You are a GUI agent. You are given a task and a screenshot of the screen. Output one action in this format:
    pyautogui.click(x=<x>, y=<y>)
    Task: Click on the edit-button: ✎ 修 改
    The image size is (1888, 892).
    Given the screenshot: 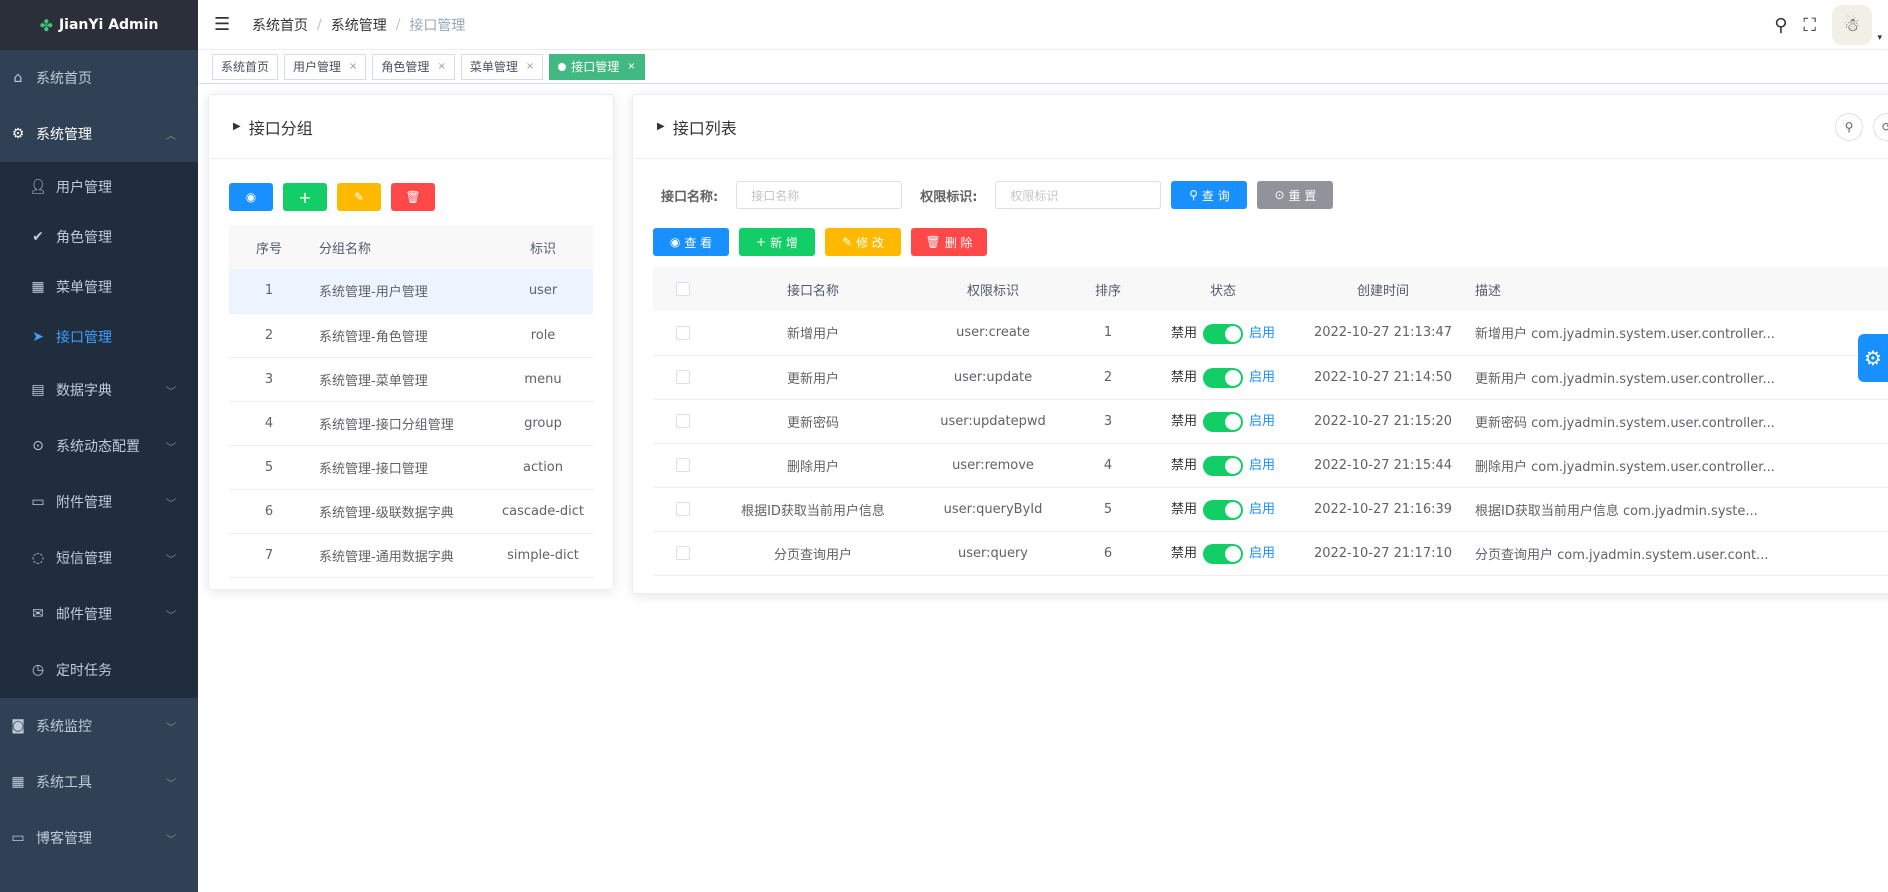 What is the action you would take?
    pyautogui.click(x=863, y=242)
    